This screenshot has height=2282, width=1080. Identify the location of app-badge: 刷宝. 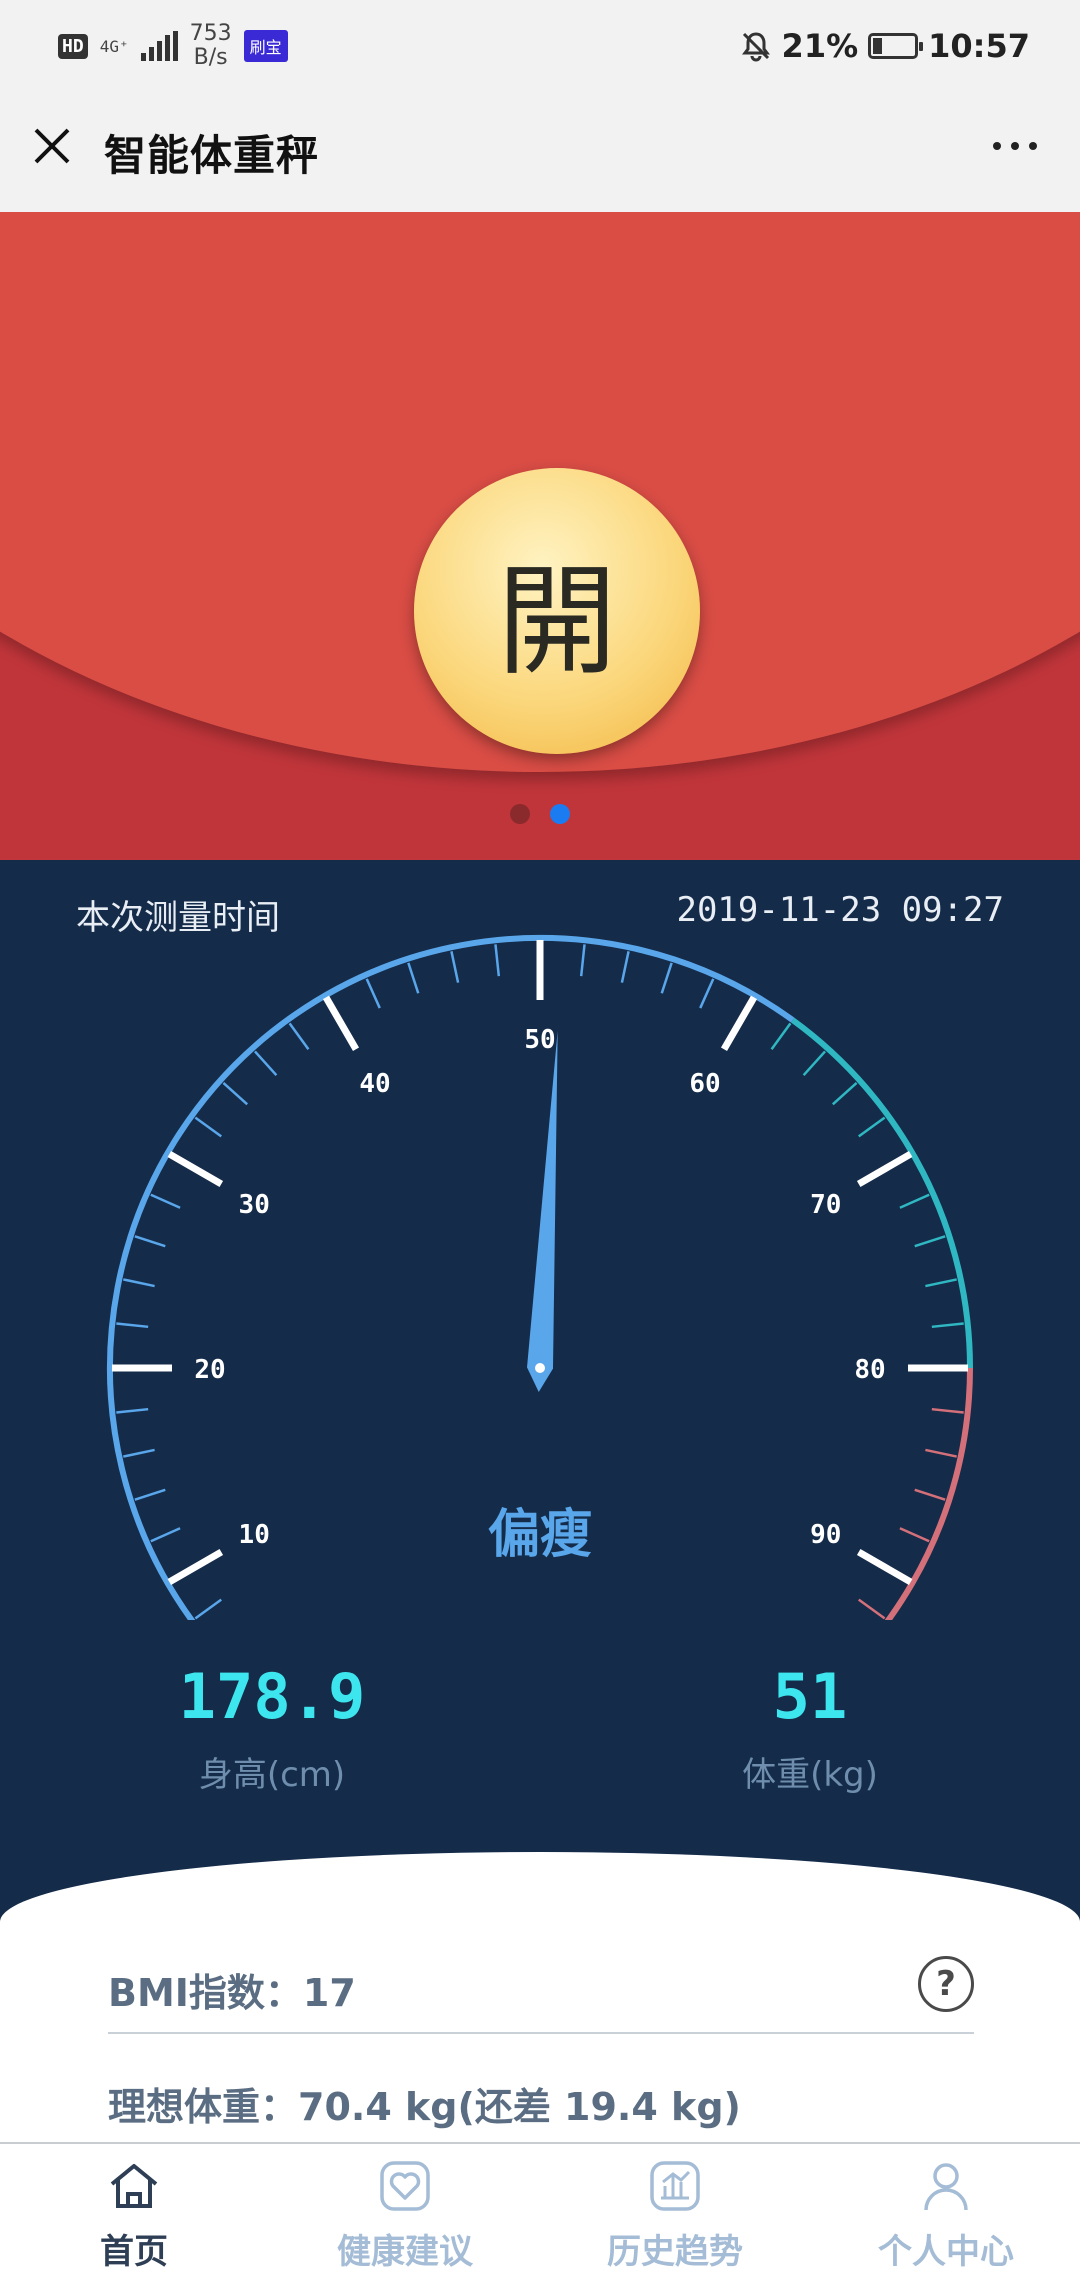
(265, 46).